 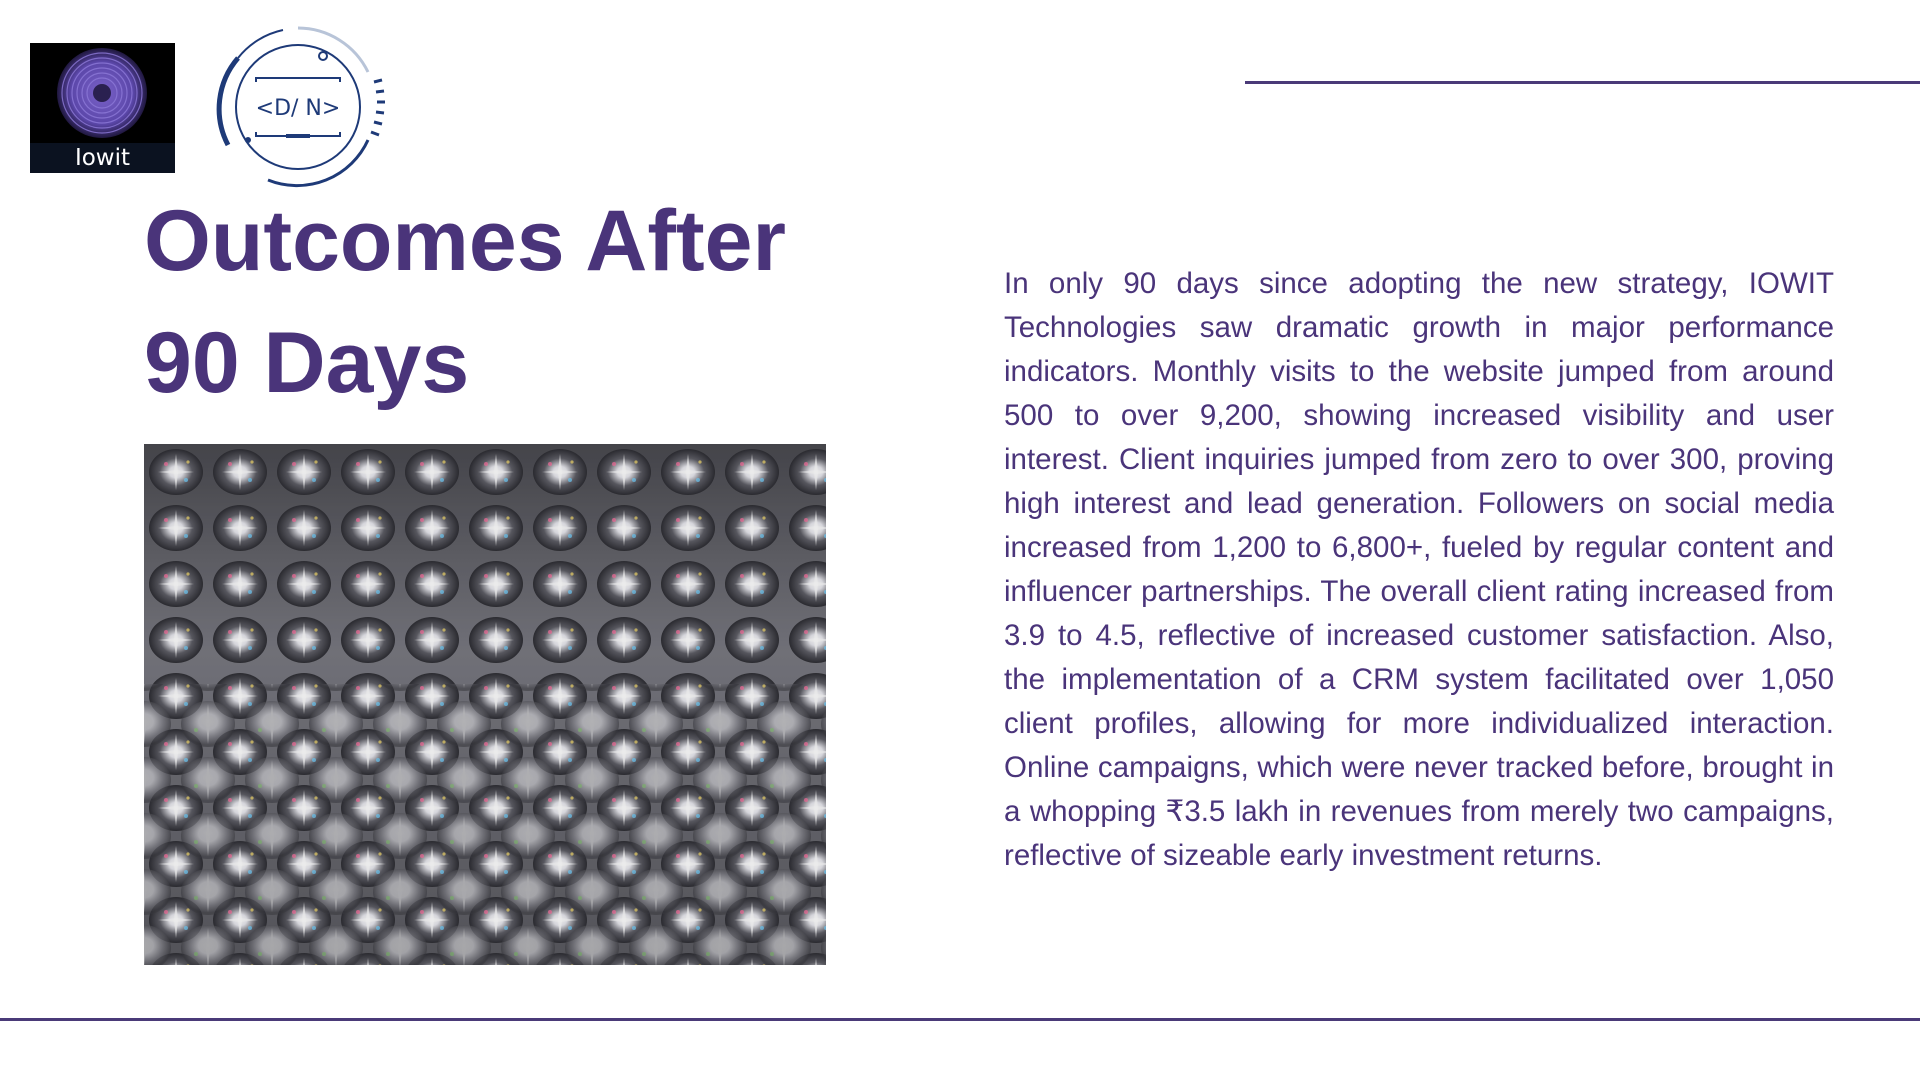 I want to click on iowit-logo-text: Iowit, so click(x=102, y=158).